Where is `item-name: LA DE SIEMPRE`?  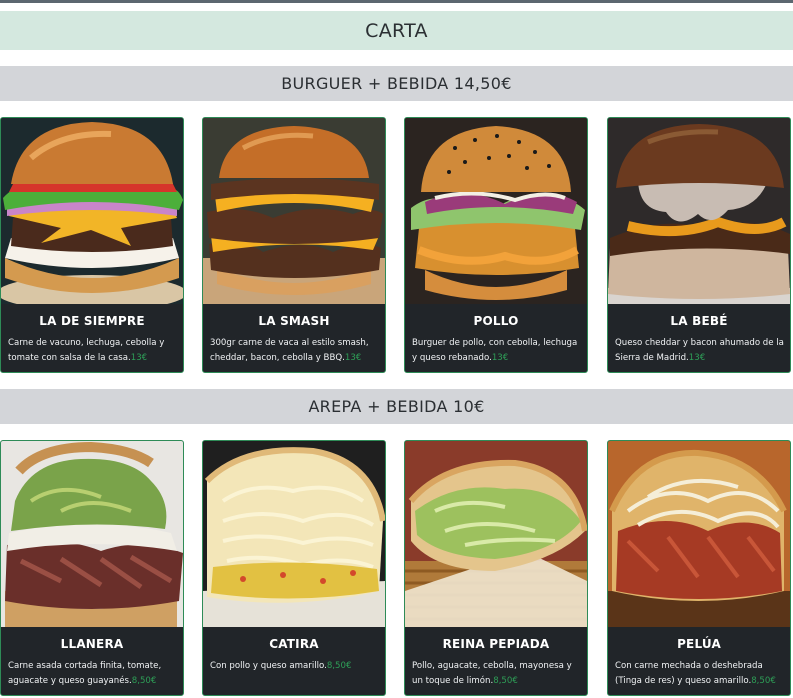 item-name: LA DE SIEMPRE is located at coordinates (92, 321).